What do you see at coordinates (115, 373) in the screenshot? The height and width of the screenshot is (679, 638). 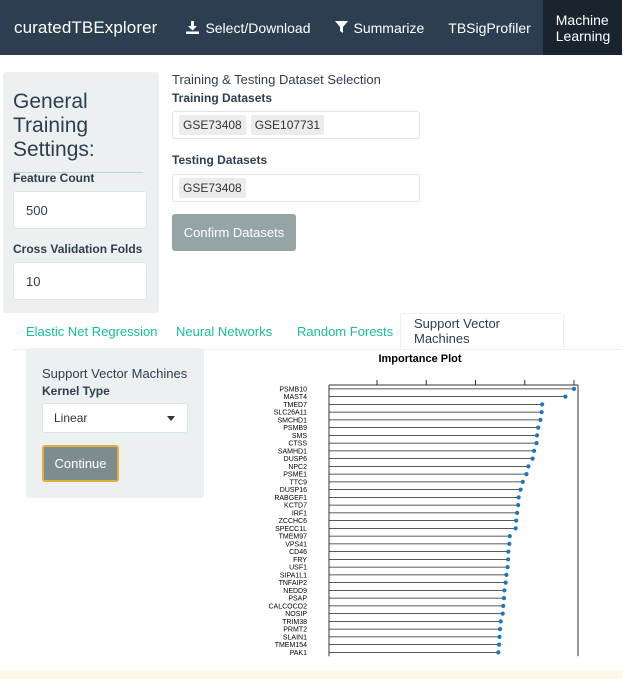 I see `svm-title: Support Vector Machines` at bounding box center [115, 373].